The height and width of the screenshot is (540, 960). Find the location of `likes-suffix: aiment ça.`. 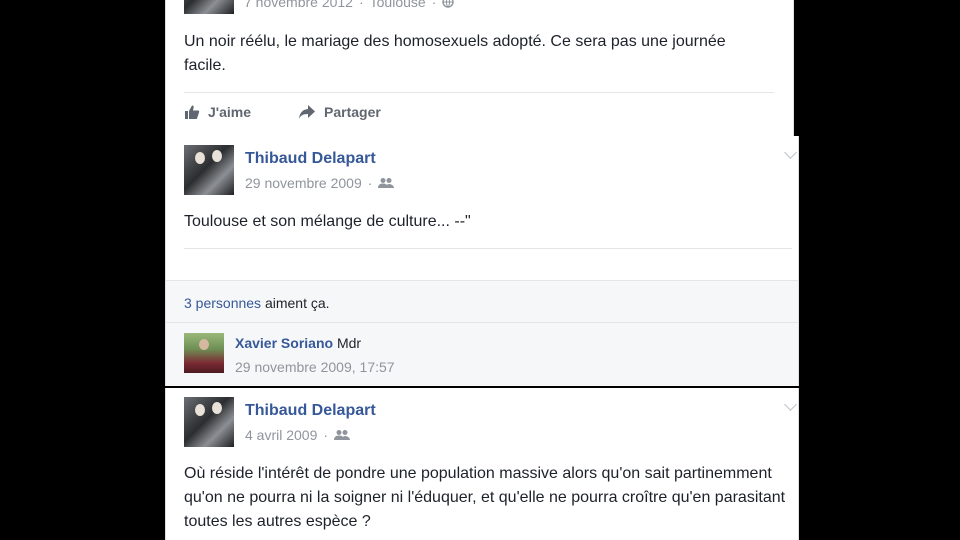

likes-suffix: aiment ça. is located at coordinates (295, 303).